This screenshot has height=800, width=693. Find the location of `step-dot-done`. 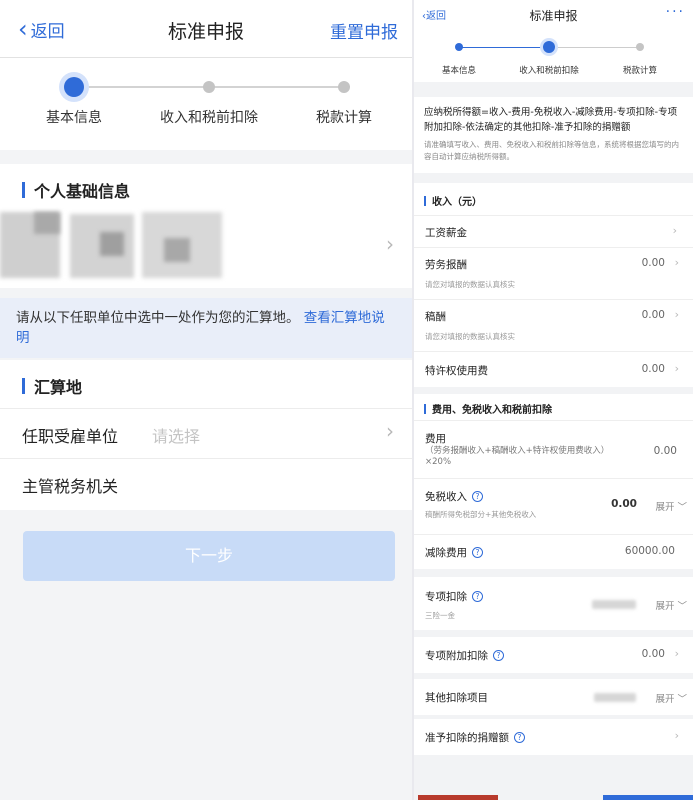

step-dot-done is located at coordinates (459, 47).